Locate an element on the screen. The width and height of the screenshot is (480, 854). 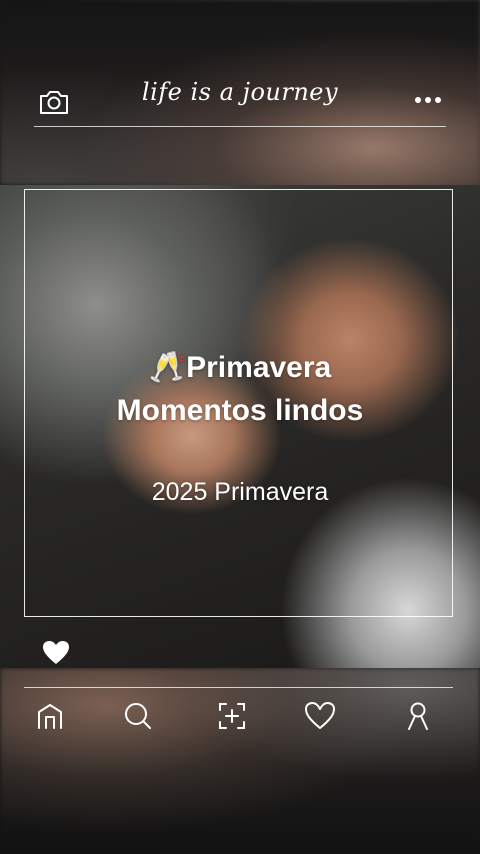
nav-profile is located at coordinates (418, 716).